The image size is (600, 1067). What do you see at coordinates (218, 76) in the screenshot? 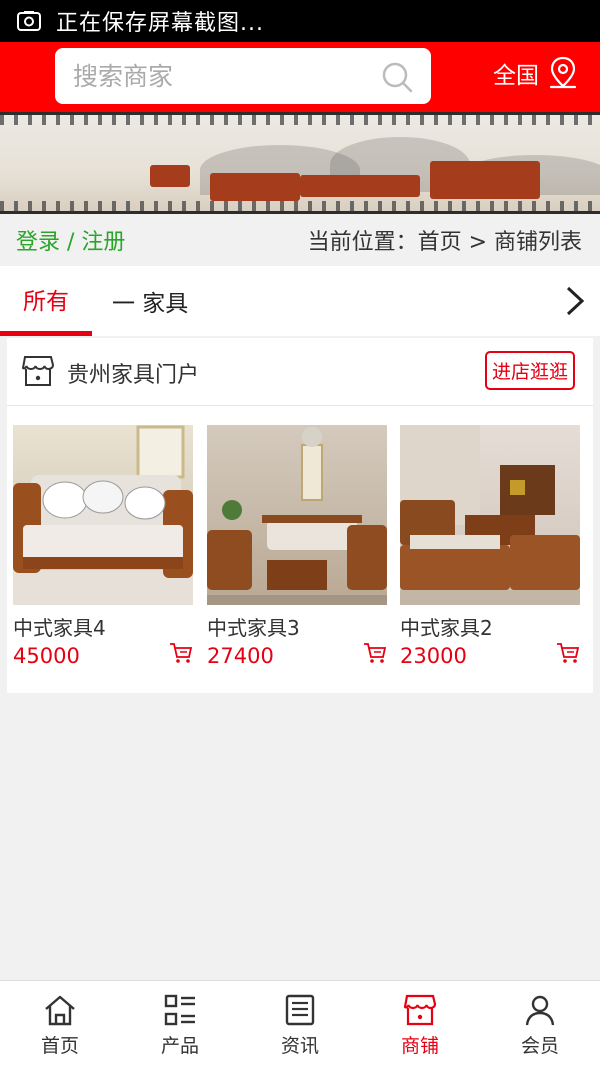
I see `search-input` at bounding box center [218, 76].